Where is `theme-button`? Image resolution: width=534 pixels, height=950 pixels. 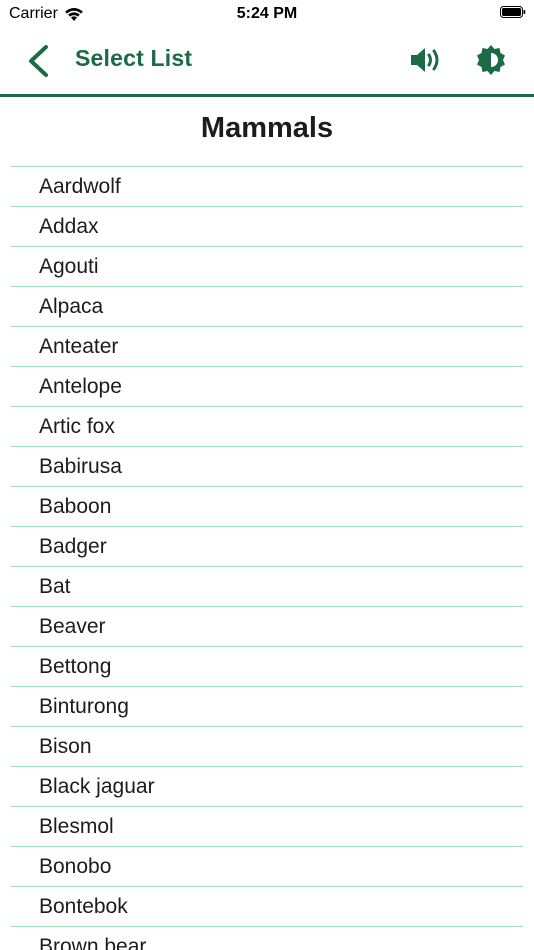 theme-button is located at coordinates (491, 60).